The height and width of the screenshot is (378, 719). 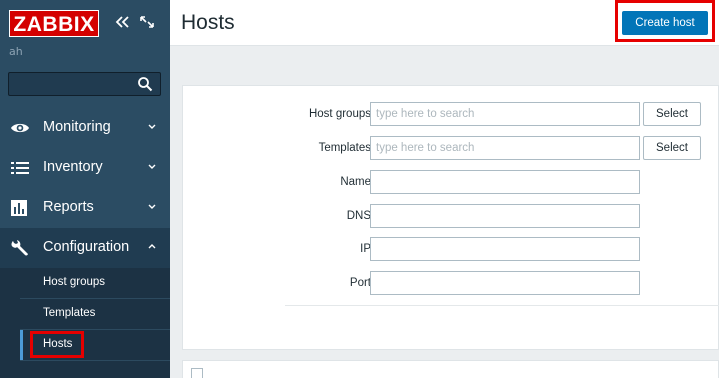 I want to click on menu-item-monitoring: Monitoring, so click(x=85, y=128).